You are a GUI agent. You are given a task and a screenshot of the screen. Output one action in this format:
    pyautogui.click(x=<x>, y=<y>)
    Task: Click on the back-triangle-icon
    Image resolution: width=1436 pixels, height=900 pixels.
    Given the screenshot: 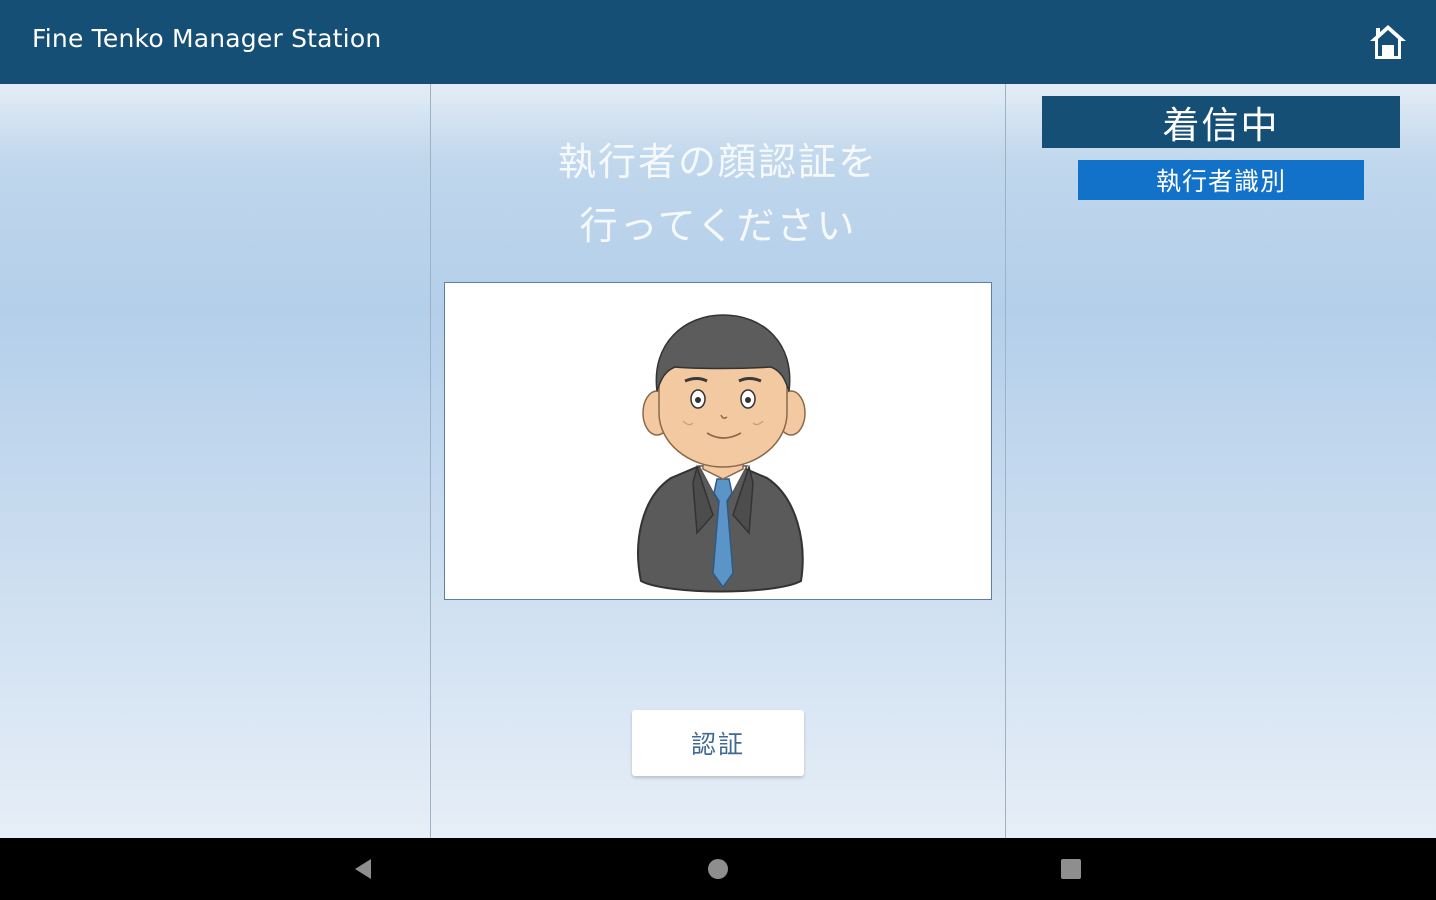 What is the action you would take?
    pyautogui.click(x=364, y=869)
    